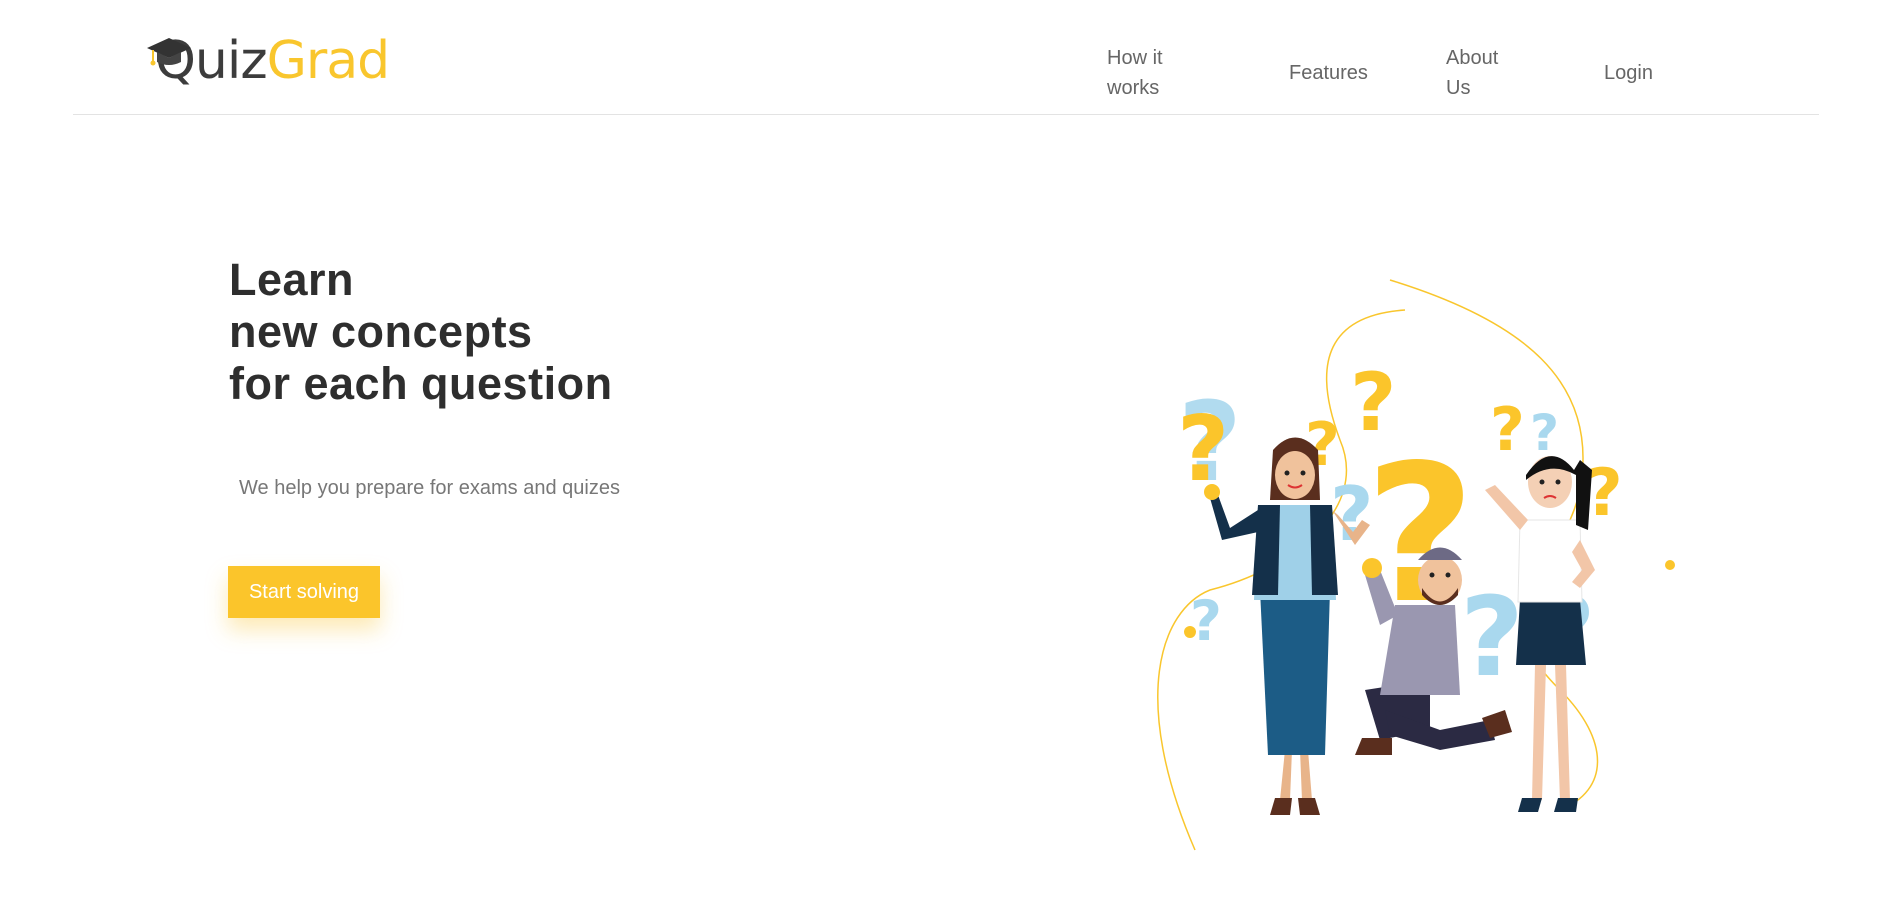 The image size is (1888, 899). Describe the element at coordinates (1328, 73) in the screenshot. I see `nav-features: Features` at that location.